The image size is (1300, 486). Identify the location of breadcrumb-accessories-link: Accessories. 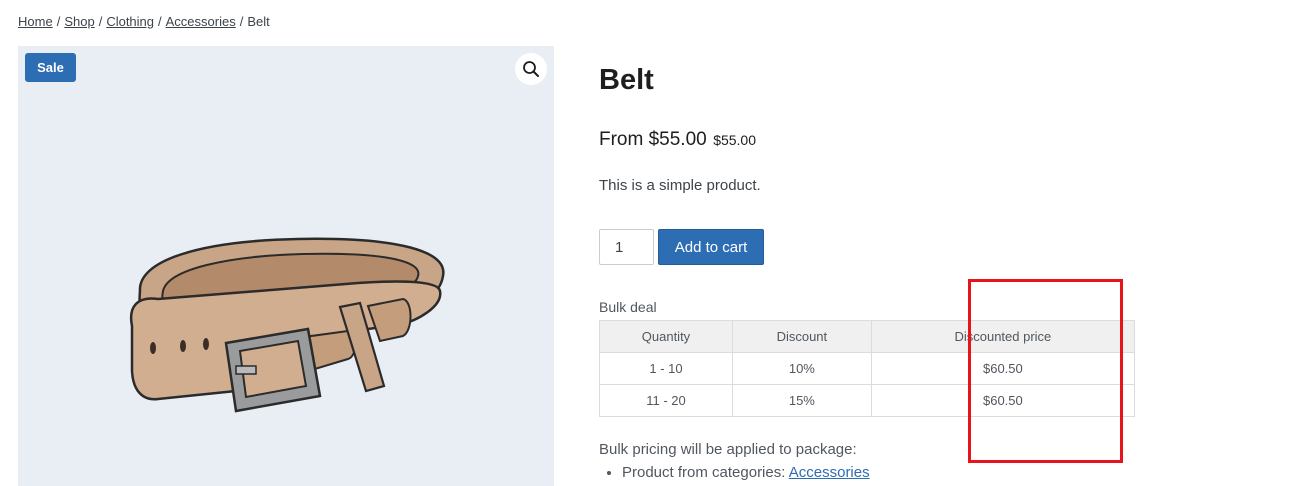
(201, 21).